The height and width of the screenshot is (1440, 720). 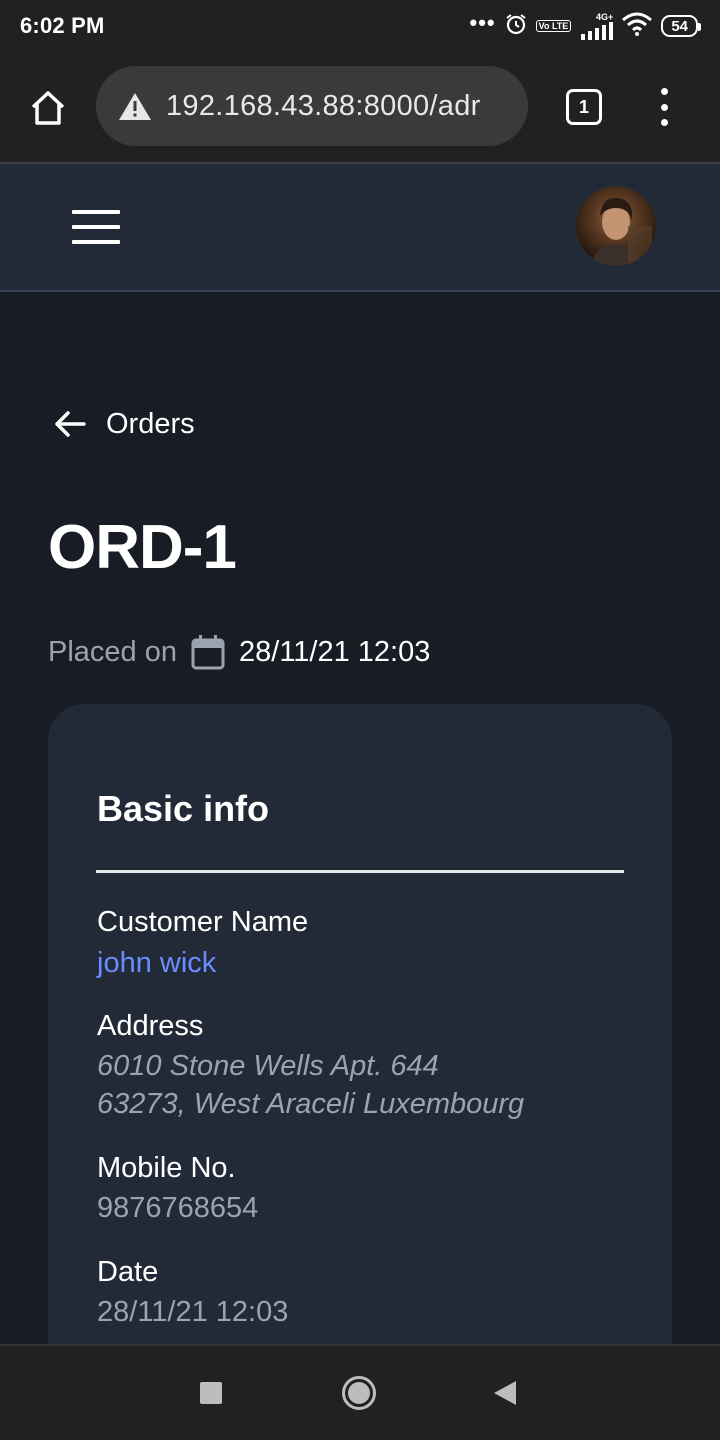 I want to click on card-title: Basic info, so click(x=183, y=808).